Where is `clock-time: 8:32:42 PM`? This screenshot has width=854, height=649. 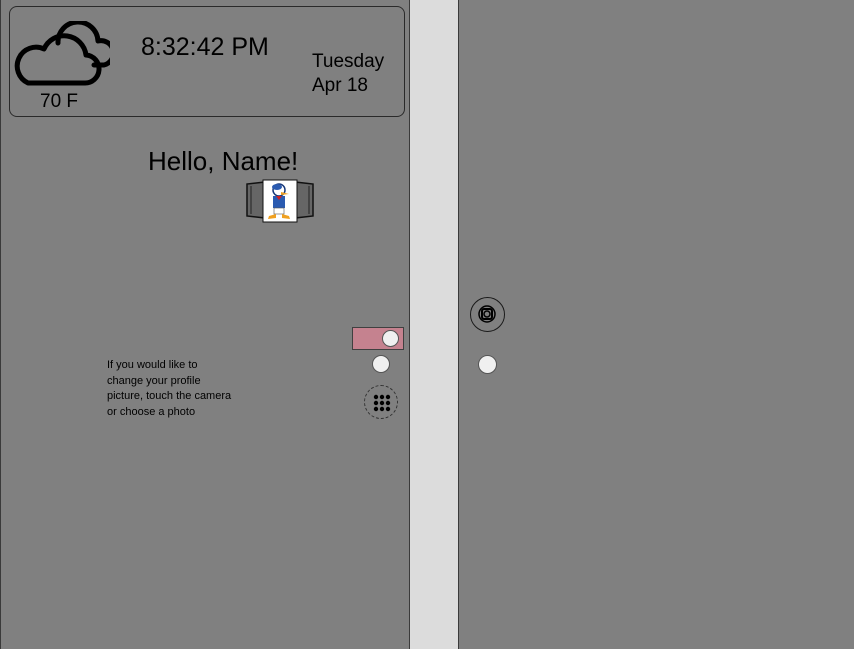 clock-time: 8:32:42 PM is located at coordinates (205, 47).